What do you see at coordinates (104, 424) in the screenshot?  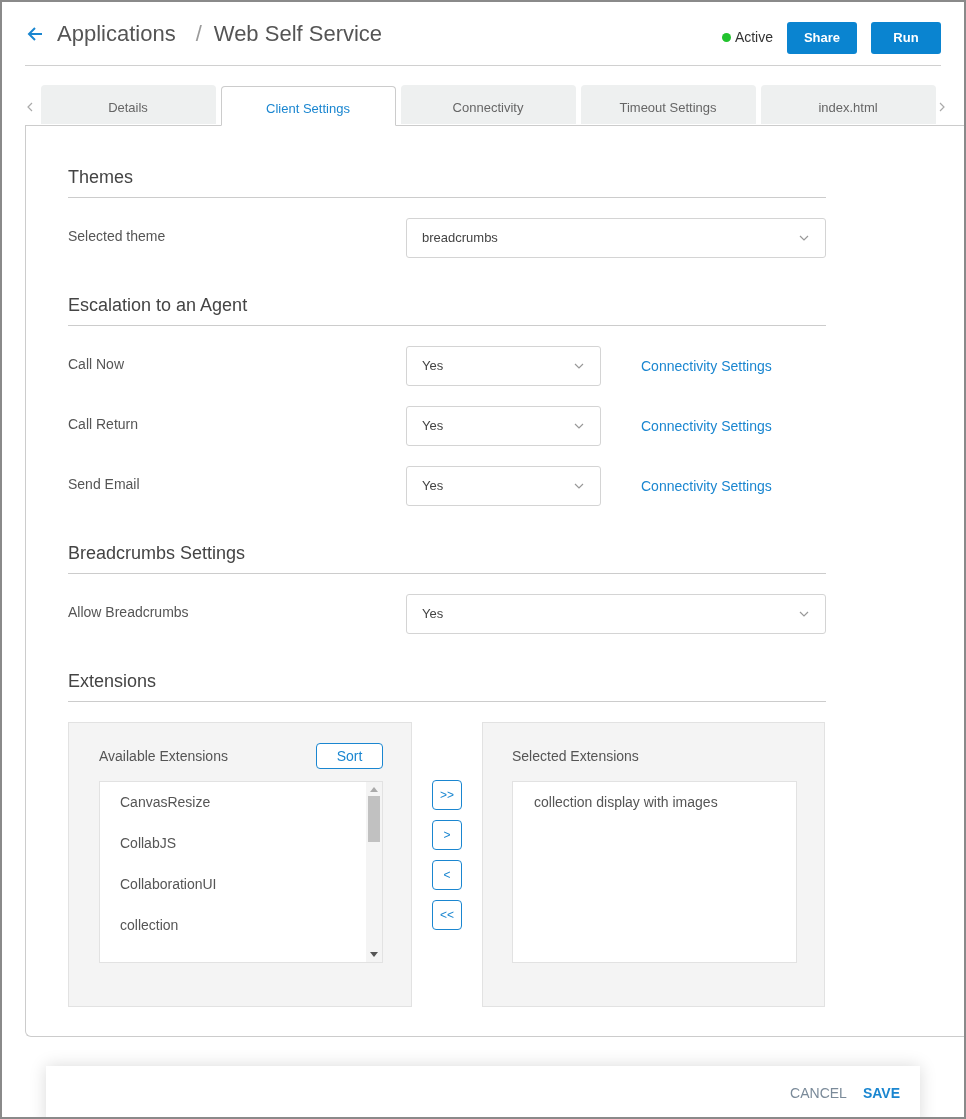 I see `field-label: Call Return` at bounding box center [104, 424].